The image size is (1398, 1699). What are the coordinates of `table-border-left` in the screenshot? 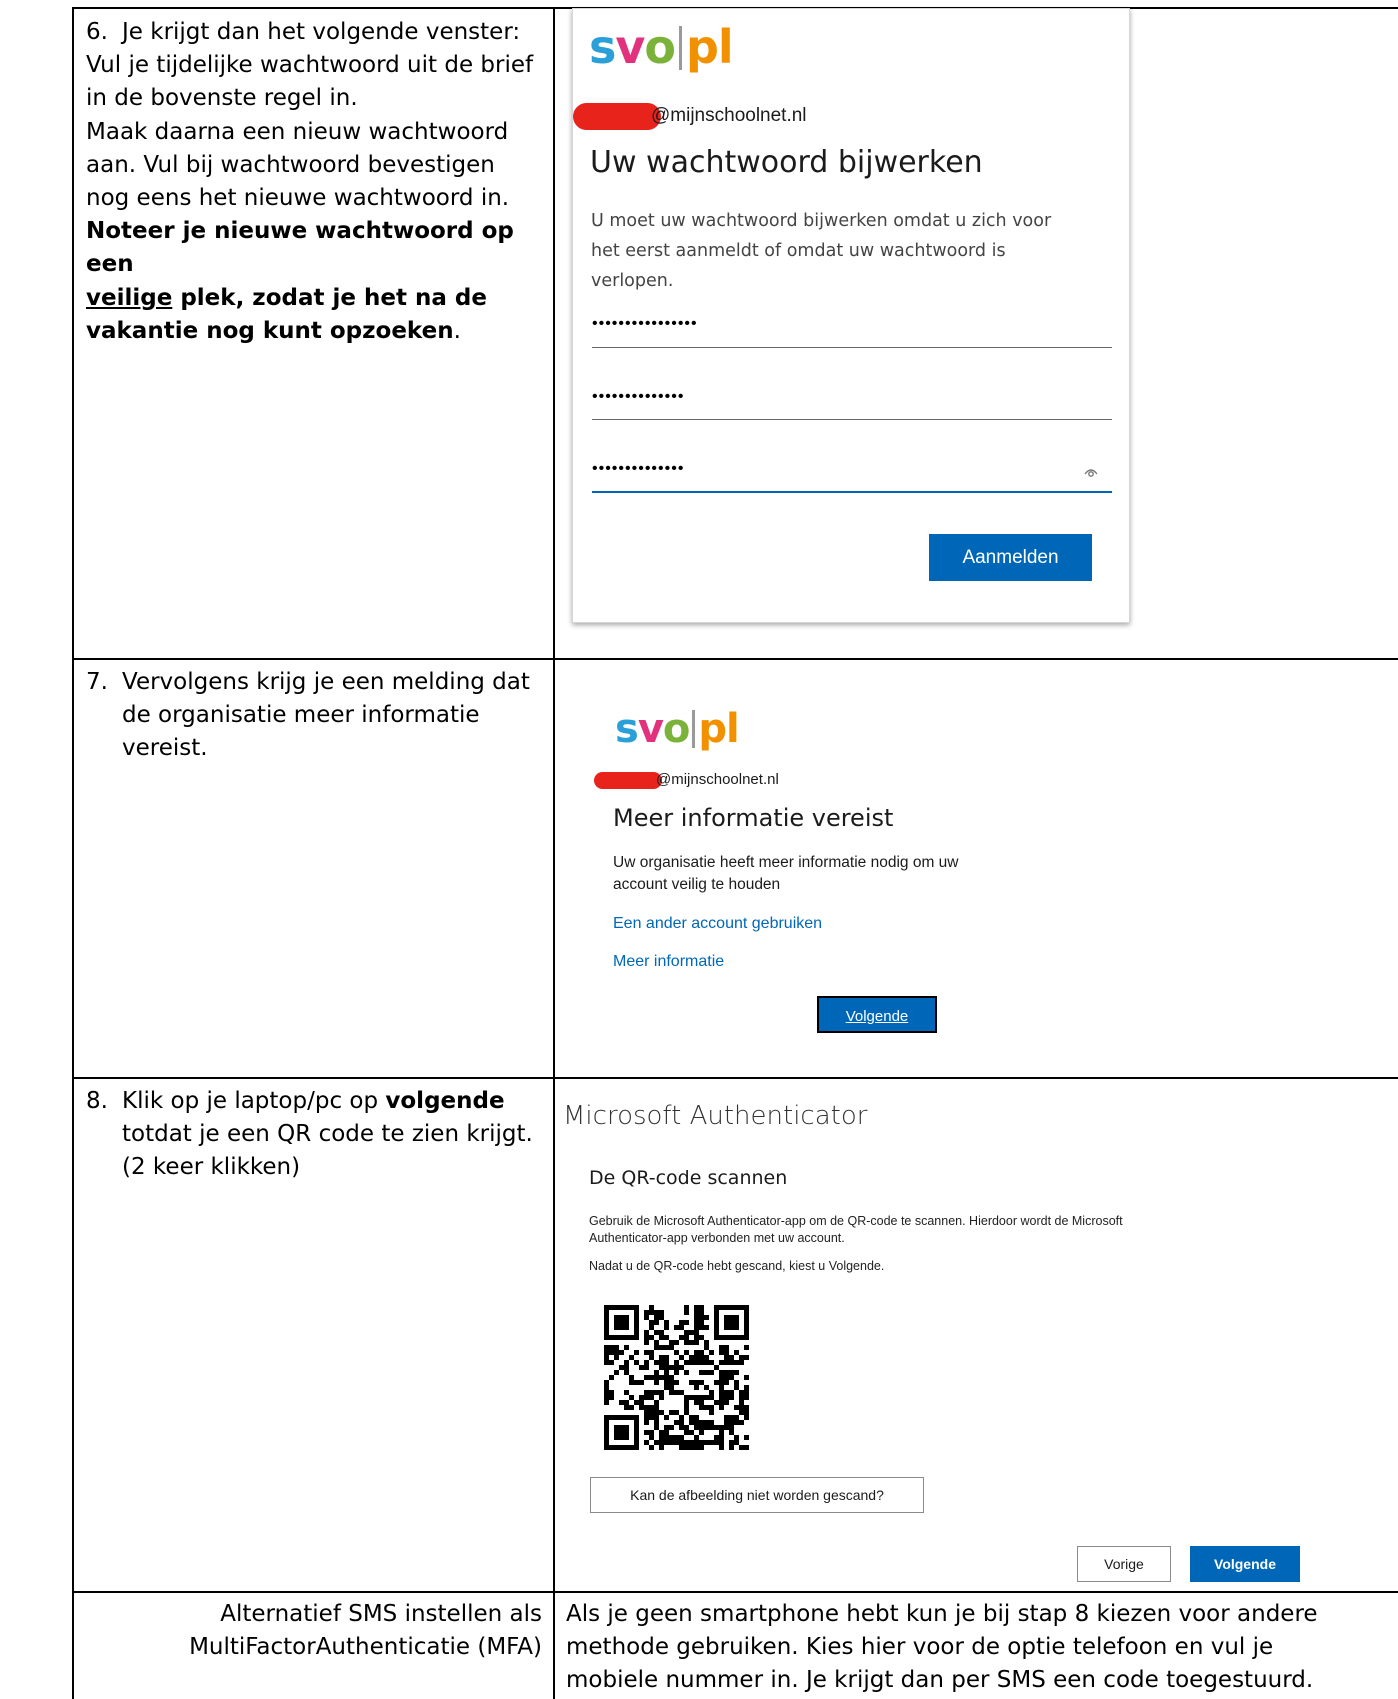 It's located at (73, 853).